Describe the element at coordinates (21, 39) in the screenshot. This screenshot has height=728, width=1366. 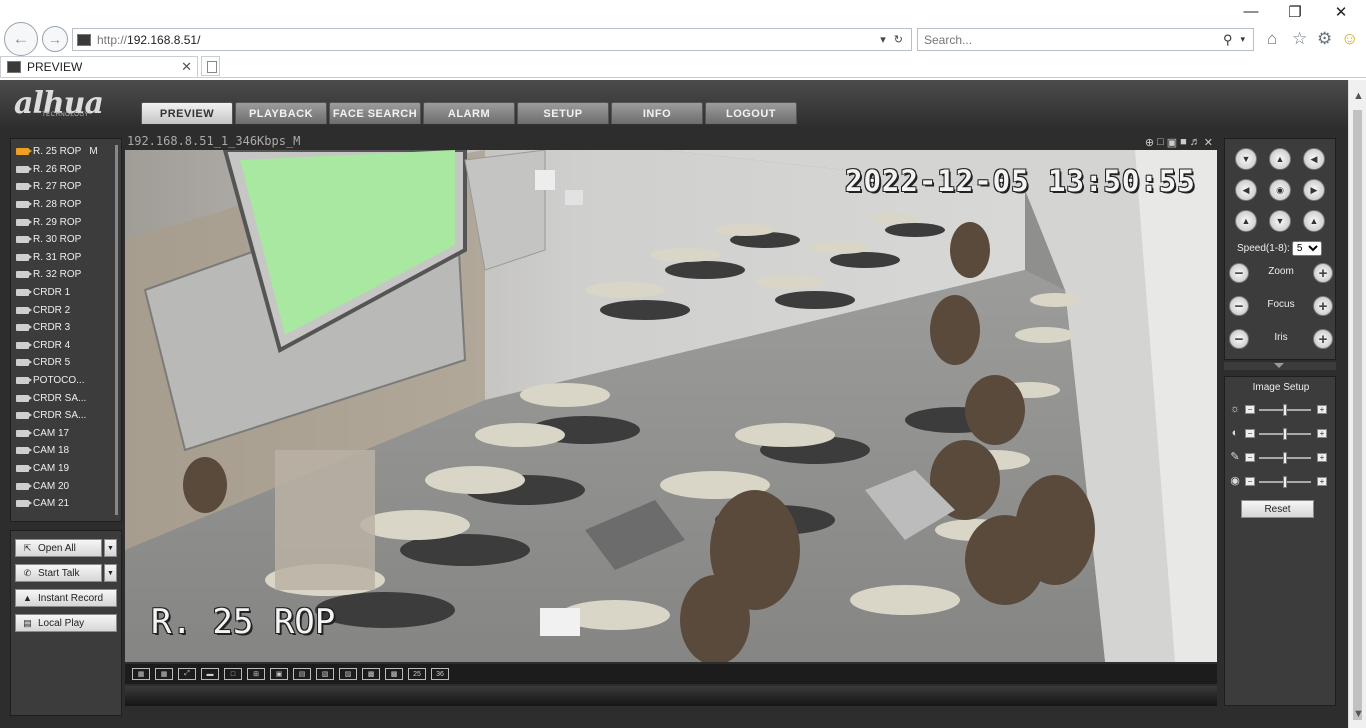
I see `back-button: ←` at that location.